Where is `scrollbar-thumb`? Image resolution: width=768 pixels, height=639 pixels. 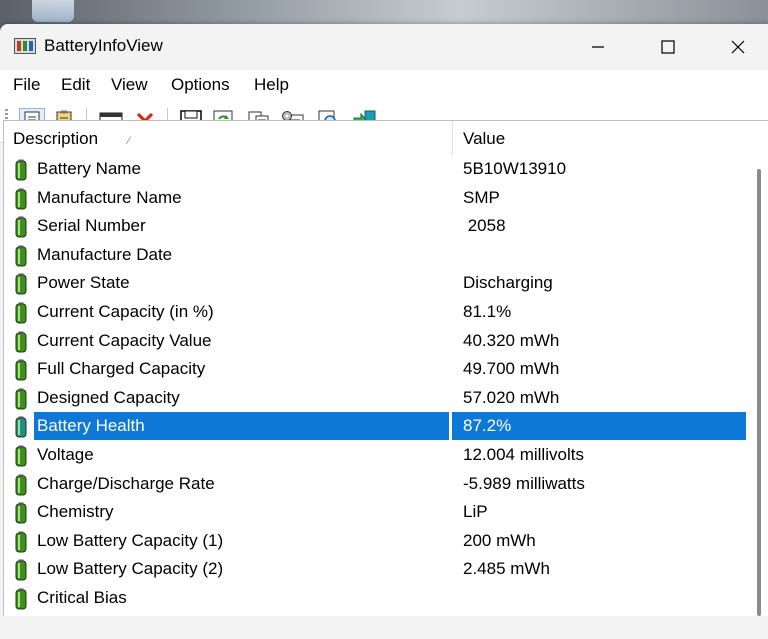
scrollbar-thumb is located at coordinates (759, 392).